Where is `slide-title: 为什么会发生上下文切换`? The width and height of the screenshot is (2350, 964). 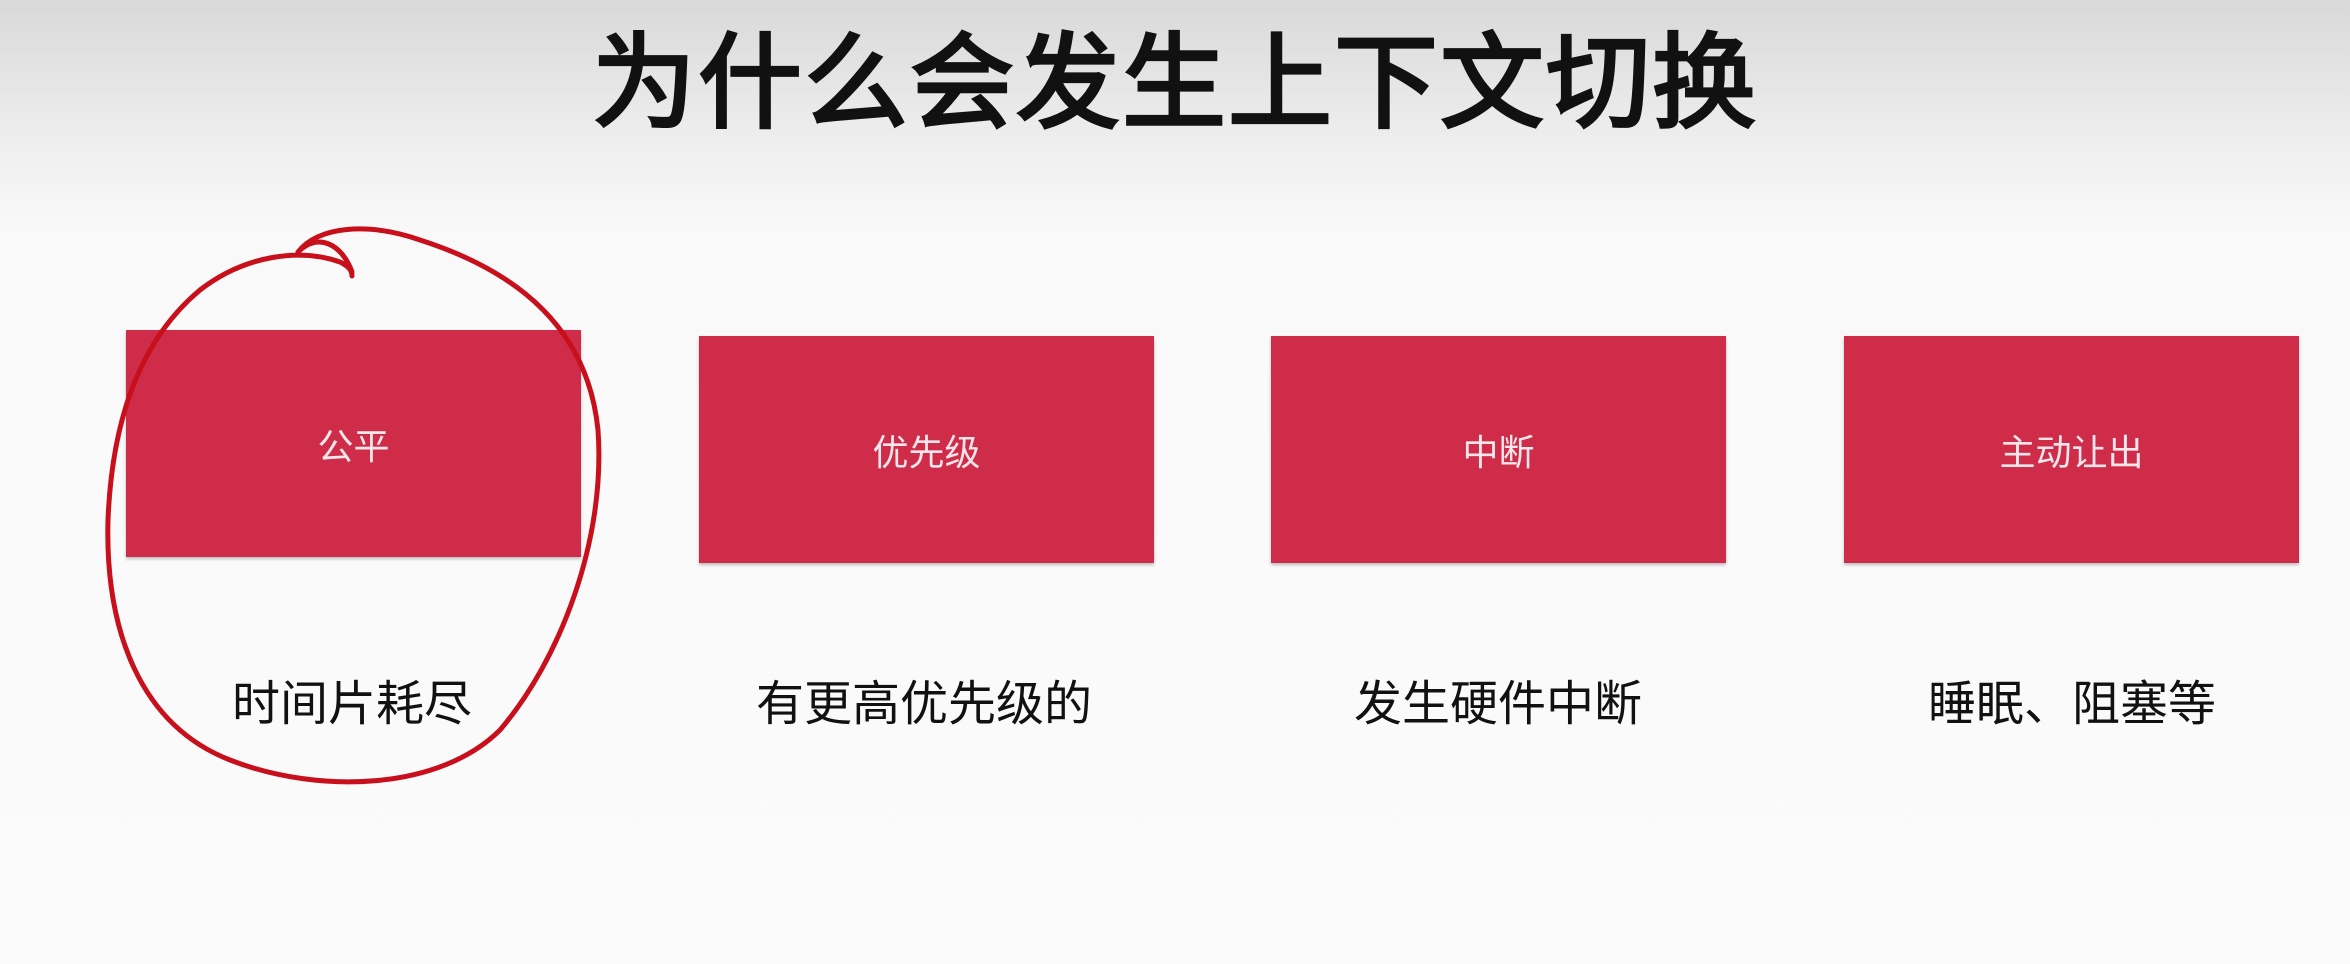
slide-title: 为什么会发生上下文切换 is located at coordinates (1174, 82).